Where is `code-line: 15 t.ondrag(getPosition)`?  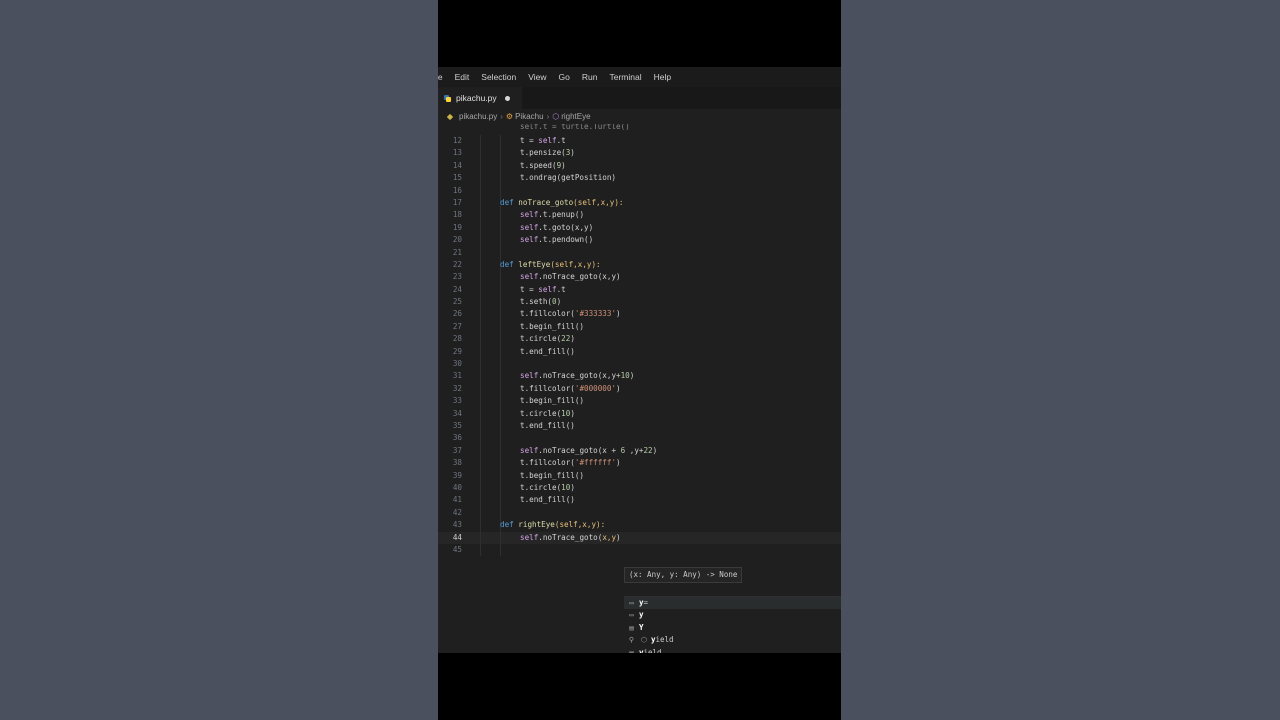
code-line: 15 t.ondrag(getPosition) is located at coordinates (639, 178).